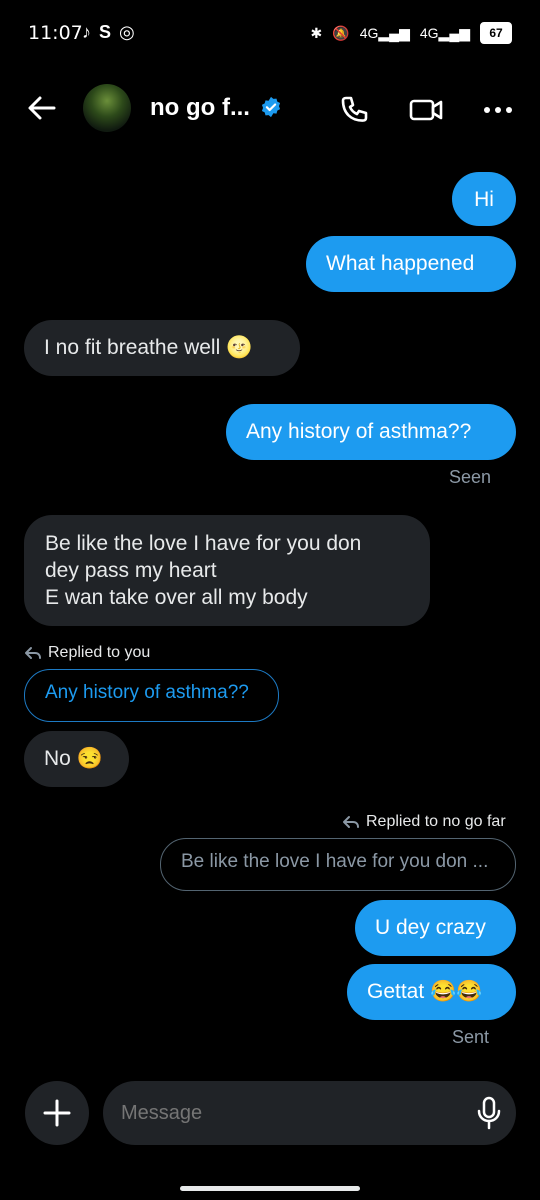 This screenshot has height=1200, width=540. I want to click on notification-icons: ♪ S ◎, so click(108, 32).